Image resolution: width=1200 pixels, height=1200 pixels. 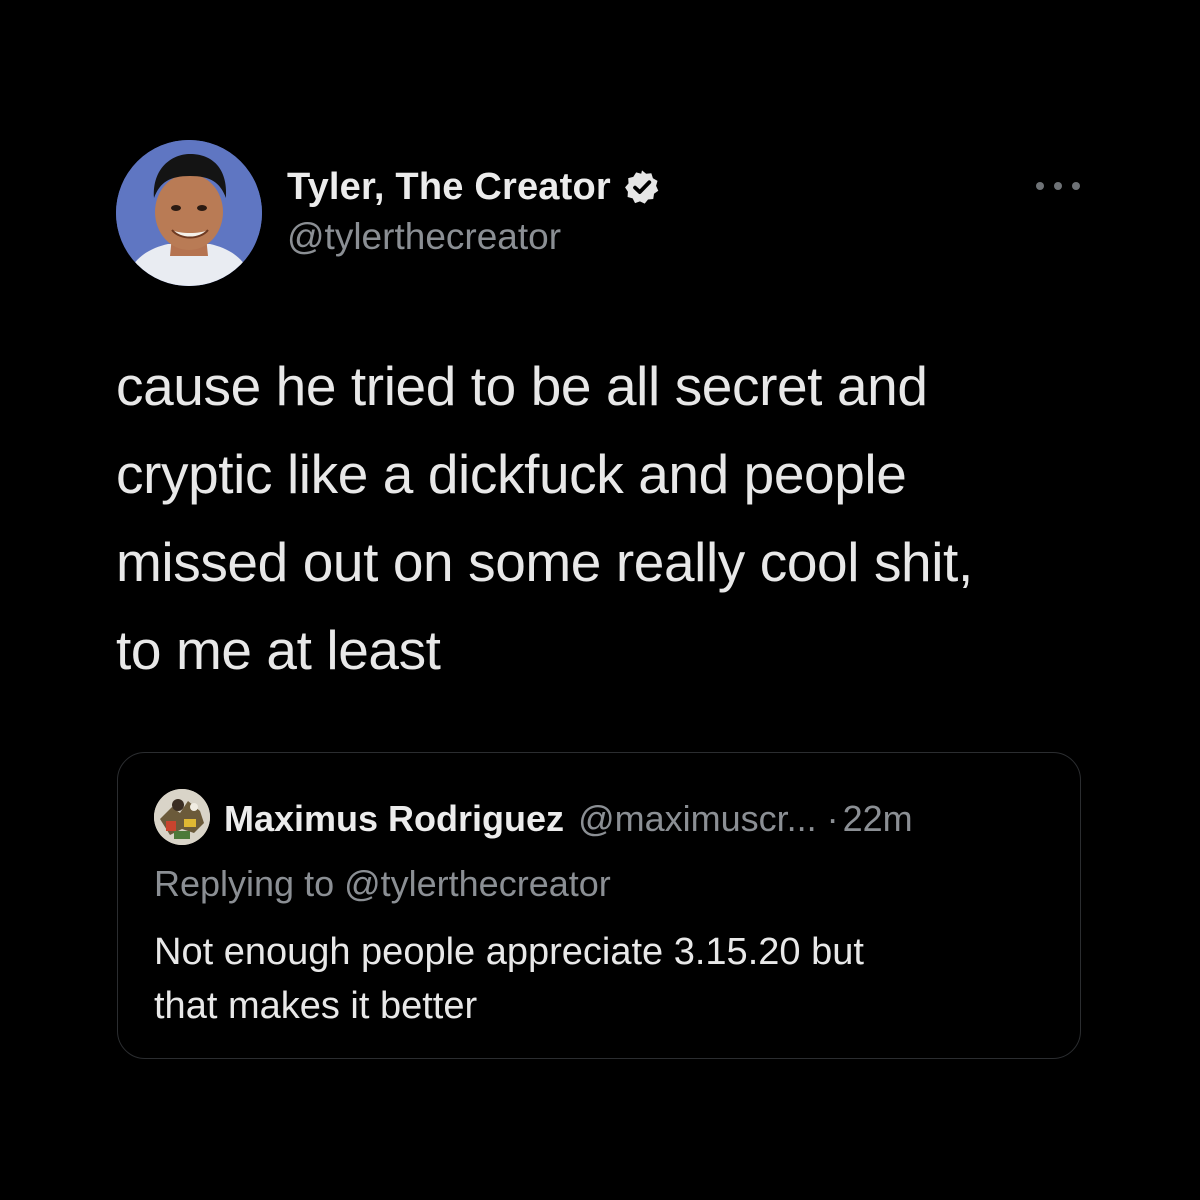 What do you see at coordinates (509, 952) in the screenshot?
I see `quoted-text-line: Not enough people appreciate 3.15.20 but` at bounding box center [509, 952].